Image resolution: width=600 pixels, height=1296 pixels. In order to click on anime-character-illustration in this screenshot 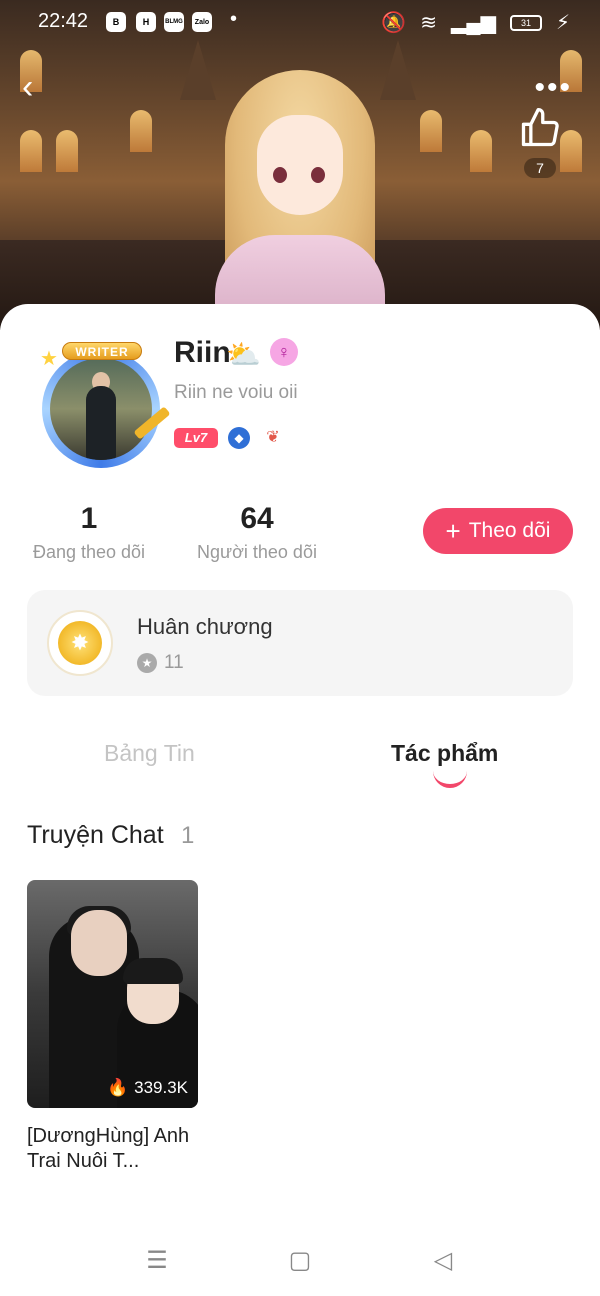, I will do `click(300, 197)`.